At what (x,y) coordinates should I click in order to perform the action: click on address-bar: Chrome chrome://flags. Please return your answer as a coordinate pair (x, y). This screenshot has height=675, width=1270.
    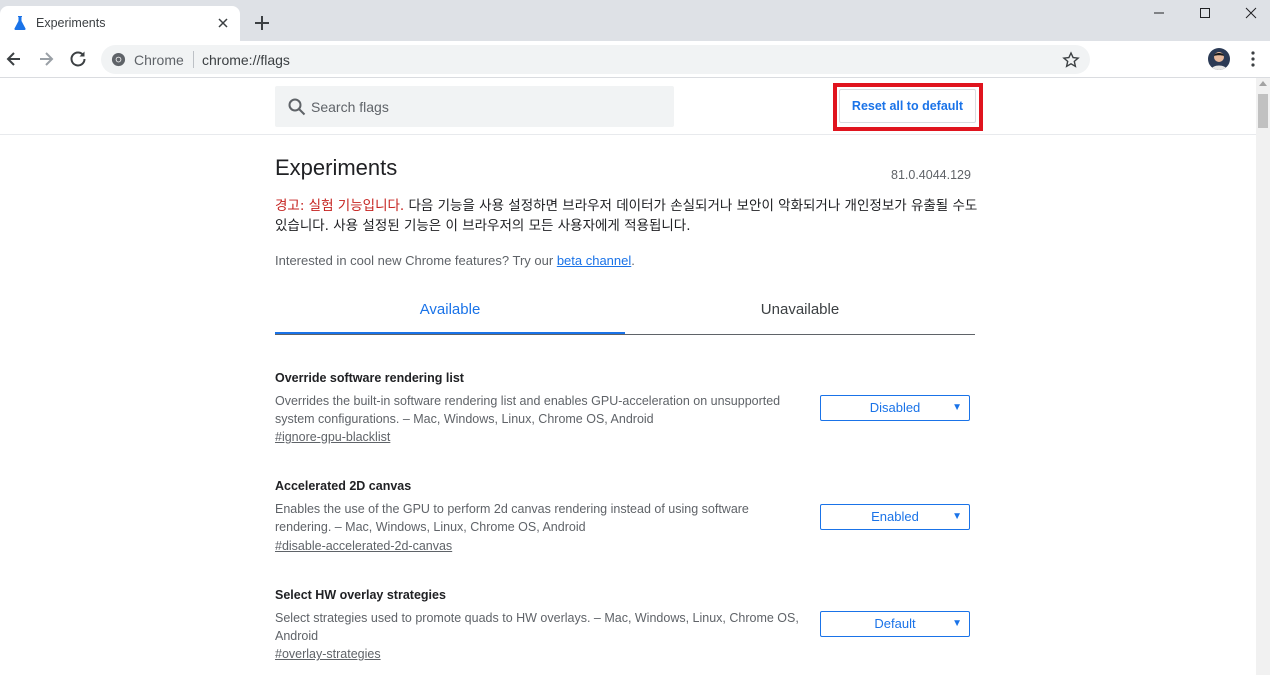
    Looking at the image, I should click on (595, 59).